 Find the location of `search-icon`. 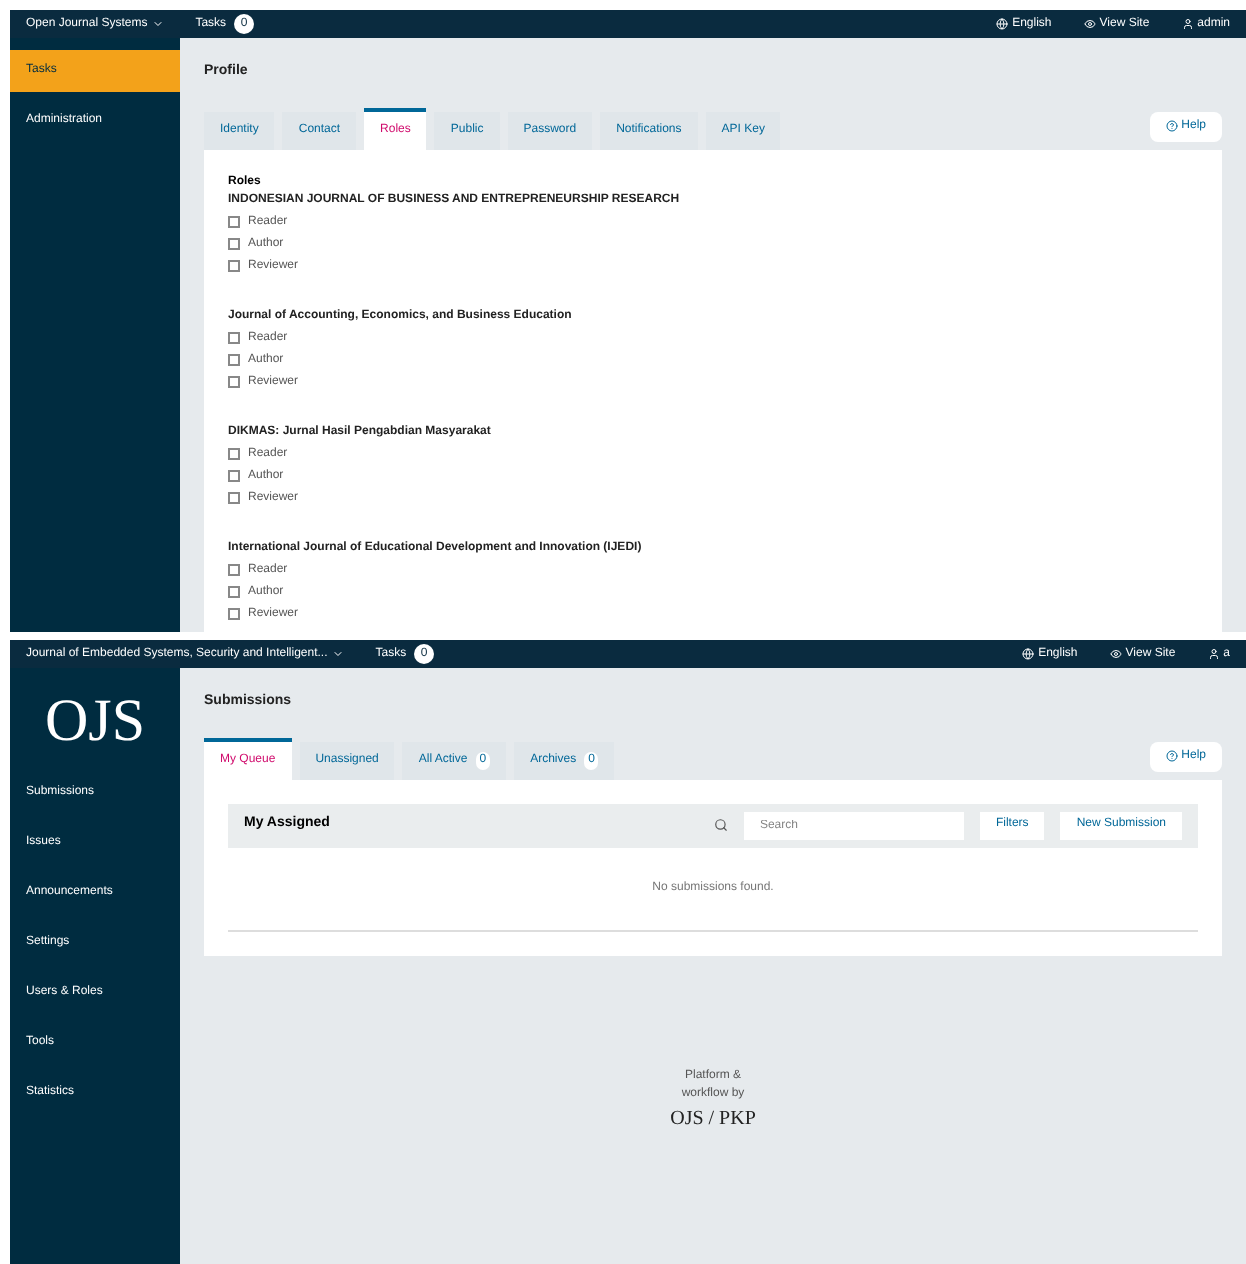

search-icon is located at coordinates (720, 825).